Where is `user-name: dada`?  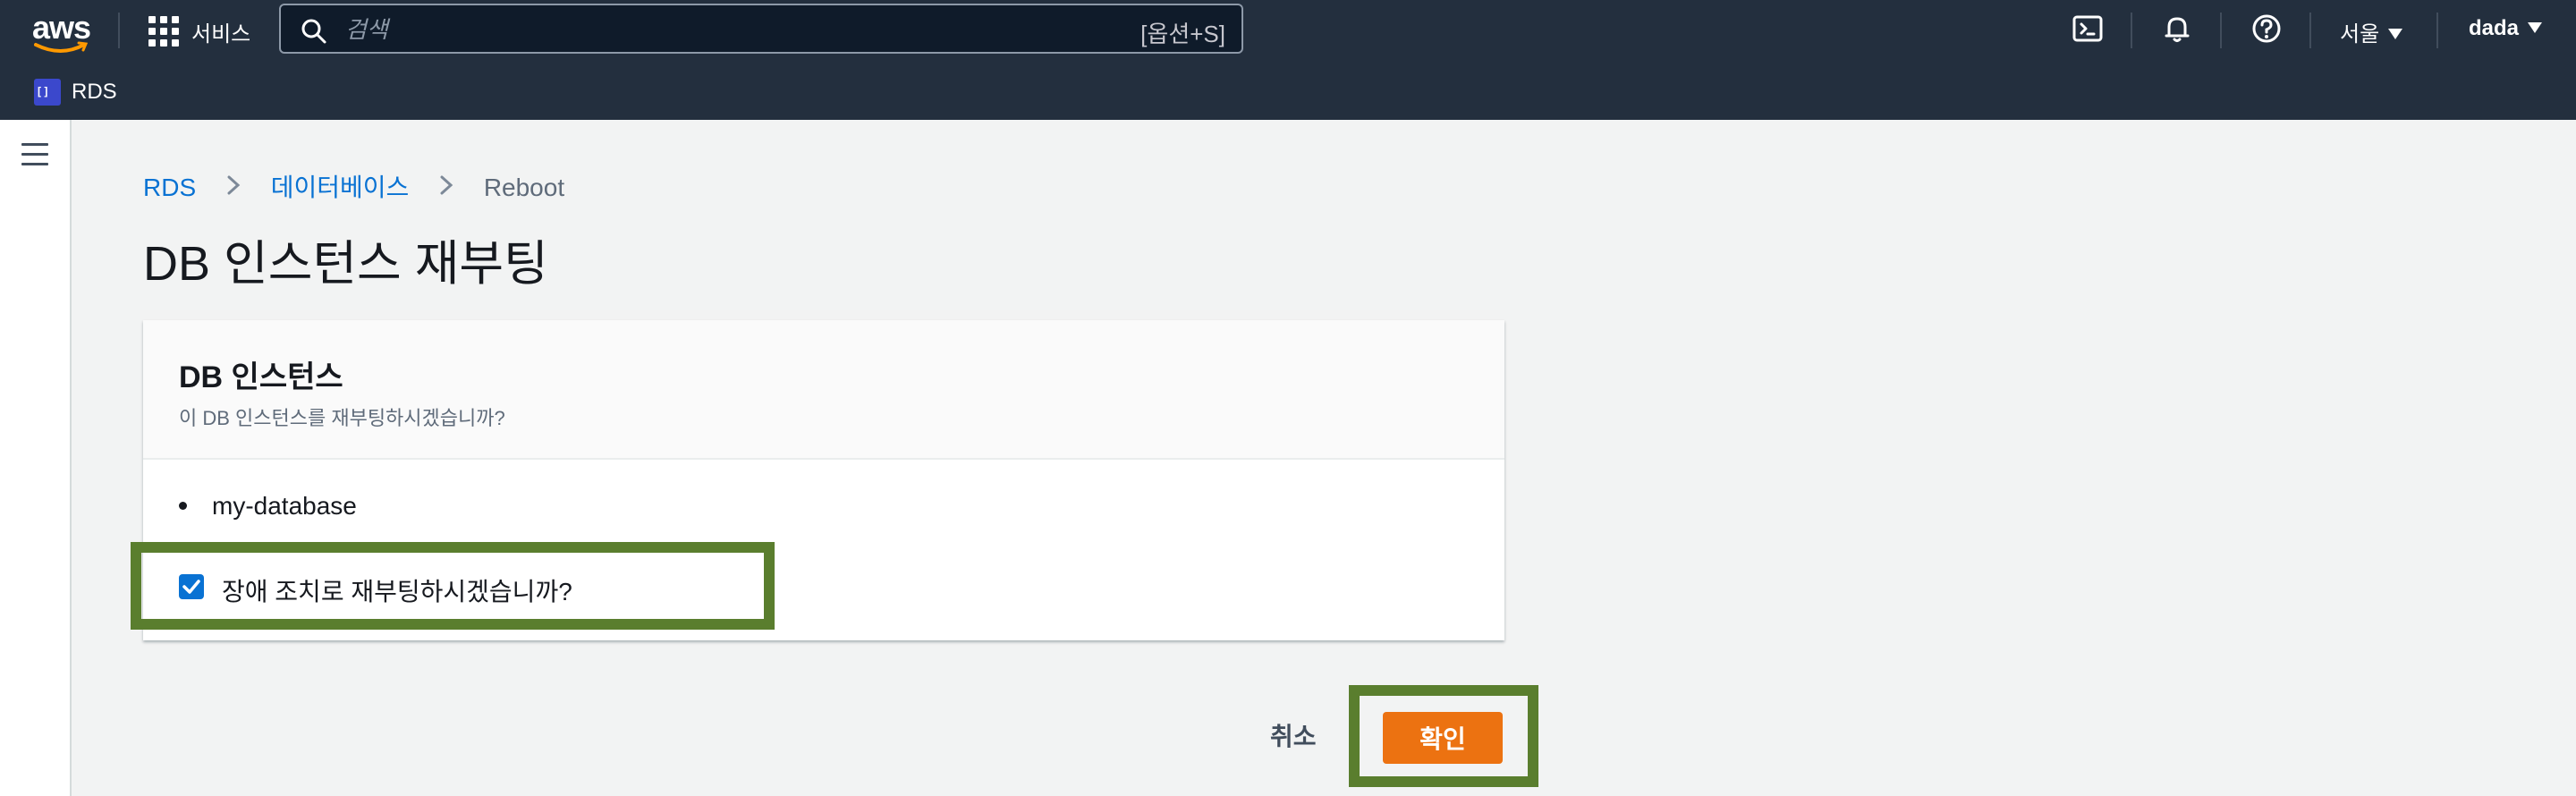 user-name: dada is located at coordinates (2494, 28).